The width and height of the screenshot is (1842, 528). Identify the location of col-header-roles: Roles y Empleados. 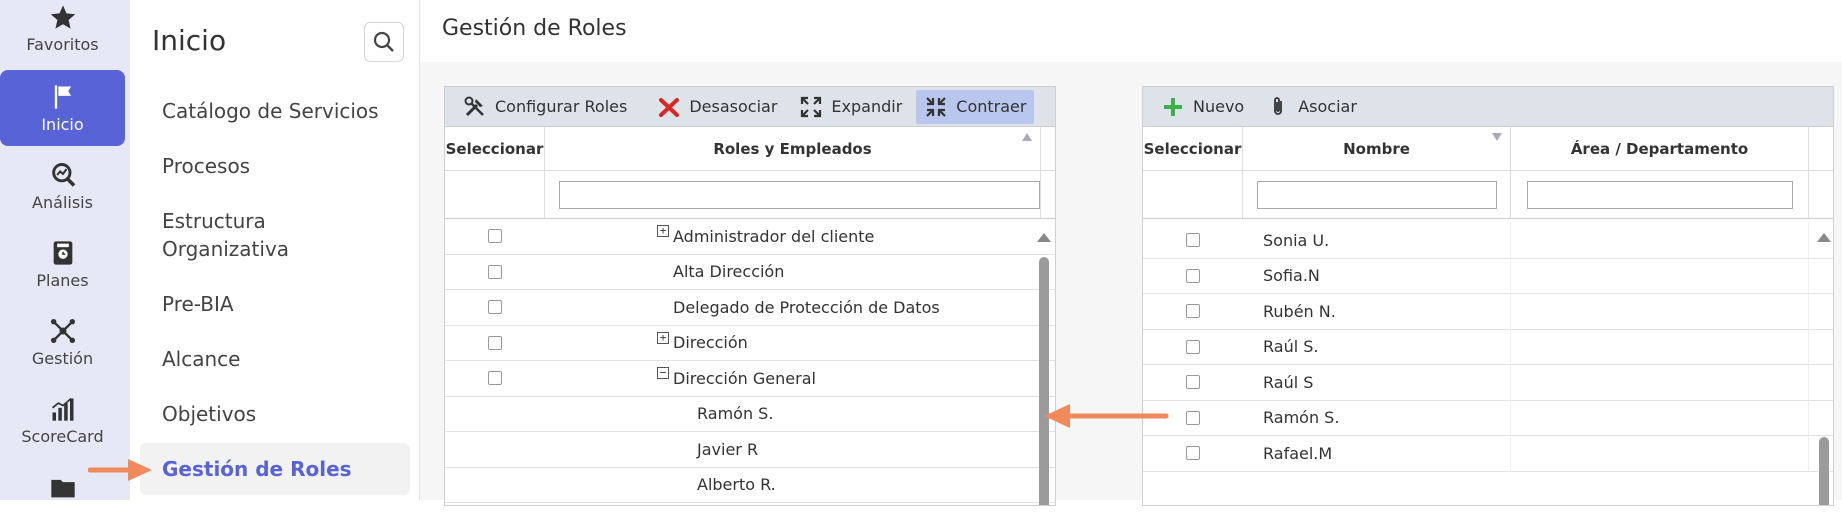
(793, 148).